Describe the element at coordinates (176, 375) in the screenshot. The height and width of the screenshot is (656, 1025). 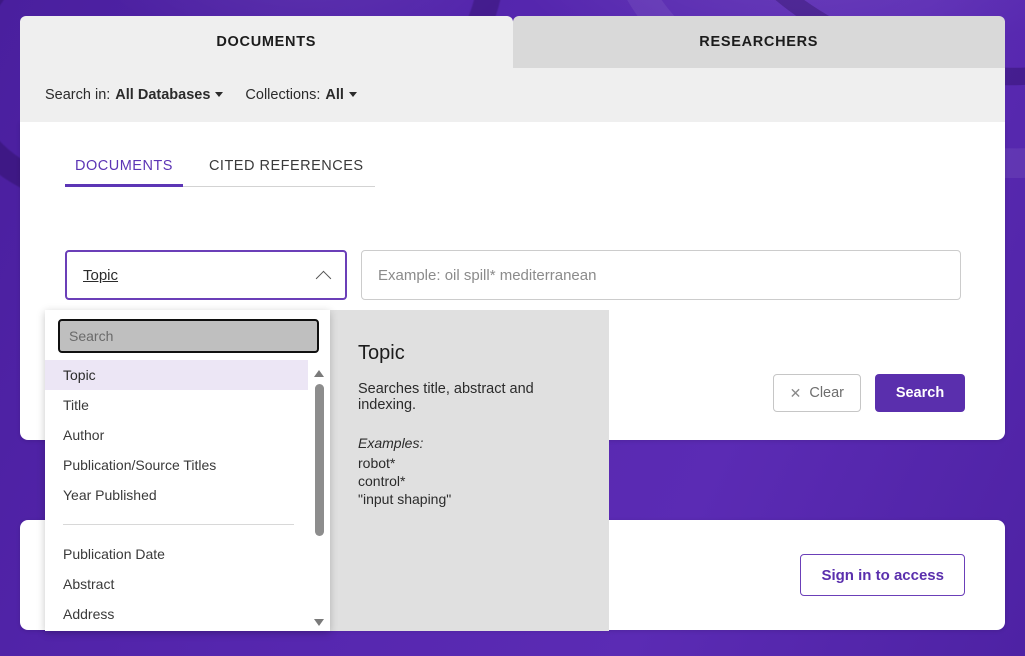
I see `dropdown-option-topic: Topic` at that location.